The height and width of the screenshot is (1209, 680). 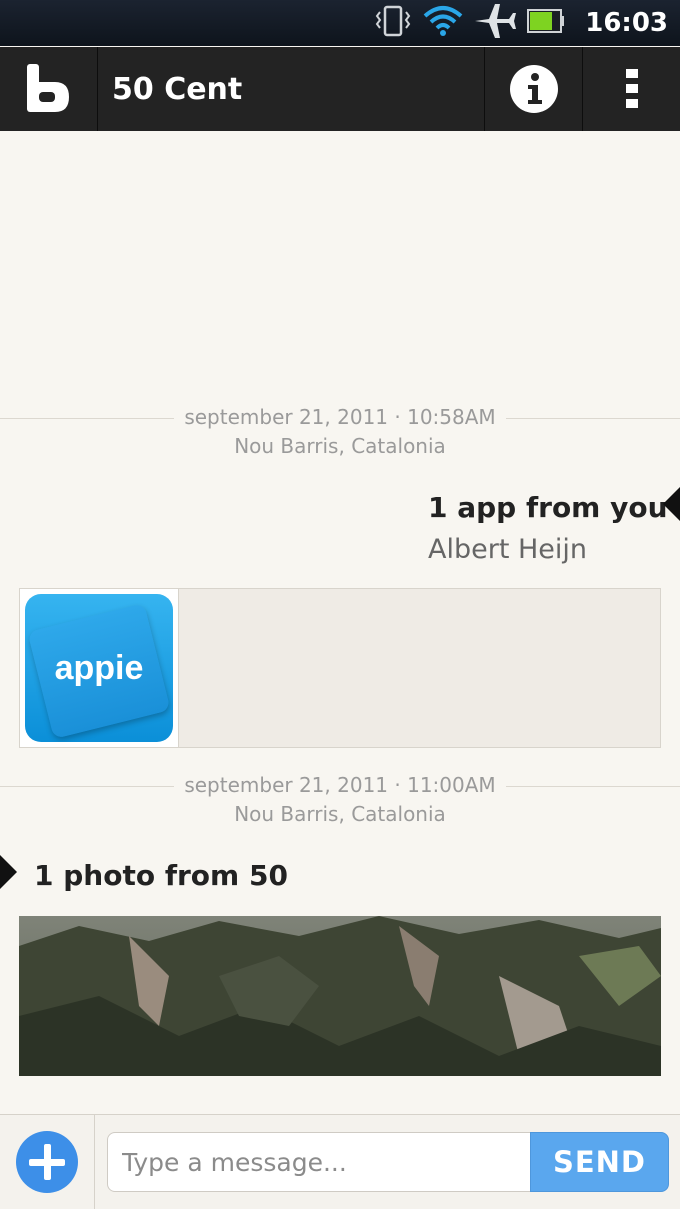 I want to click on message-heading: 1 app from you, so click(x=548, y=507).